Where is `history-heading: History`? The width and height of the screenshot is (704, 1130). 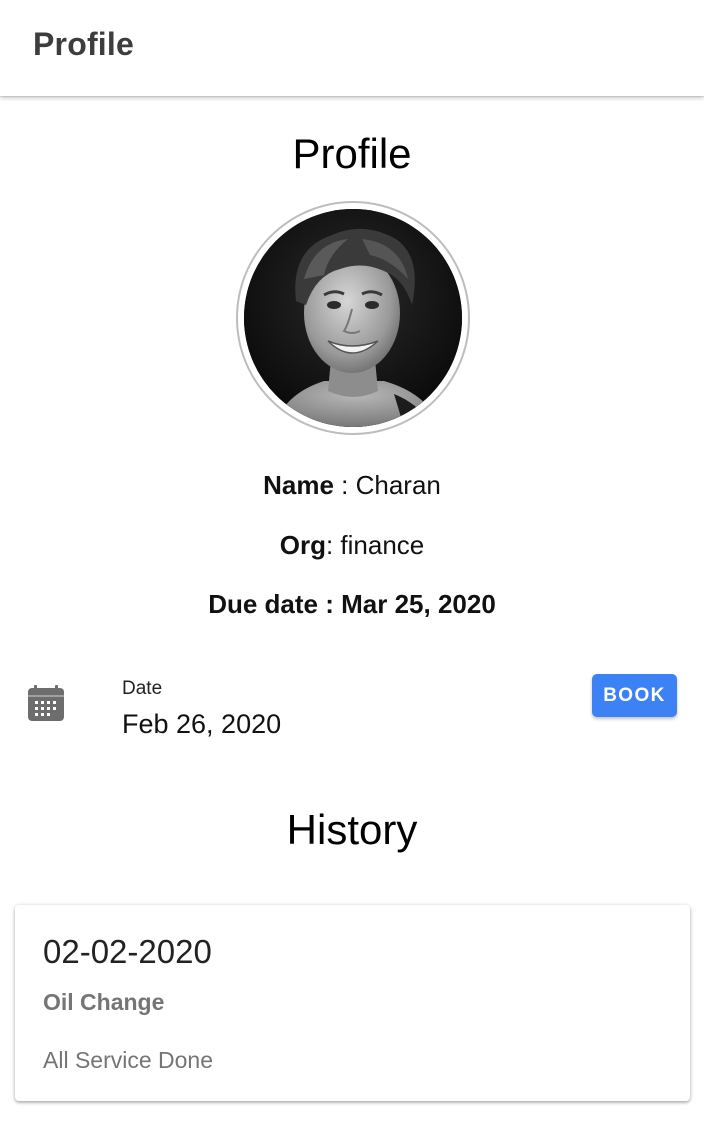
history-heading: History is located at coordinates (352, 829).